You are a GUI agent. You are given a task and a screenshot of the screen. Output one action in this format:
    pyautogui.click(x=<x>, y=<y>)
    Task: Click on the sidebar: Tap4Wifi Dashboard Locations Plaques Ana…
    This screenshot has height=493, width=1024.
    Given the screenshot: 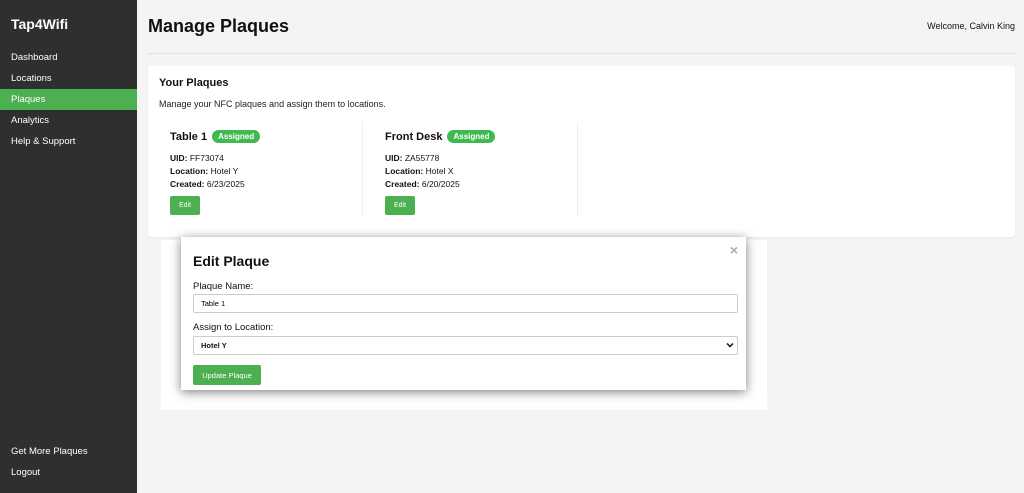 What is the action you would take?
    pyautogui.click(x=68, y=246)
    